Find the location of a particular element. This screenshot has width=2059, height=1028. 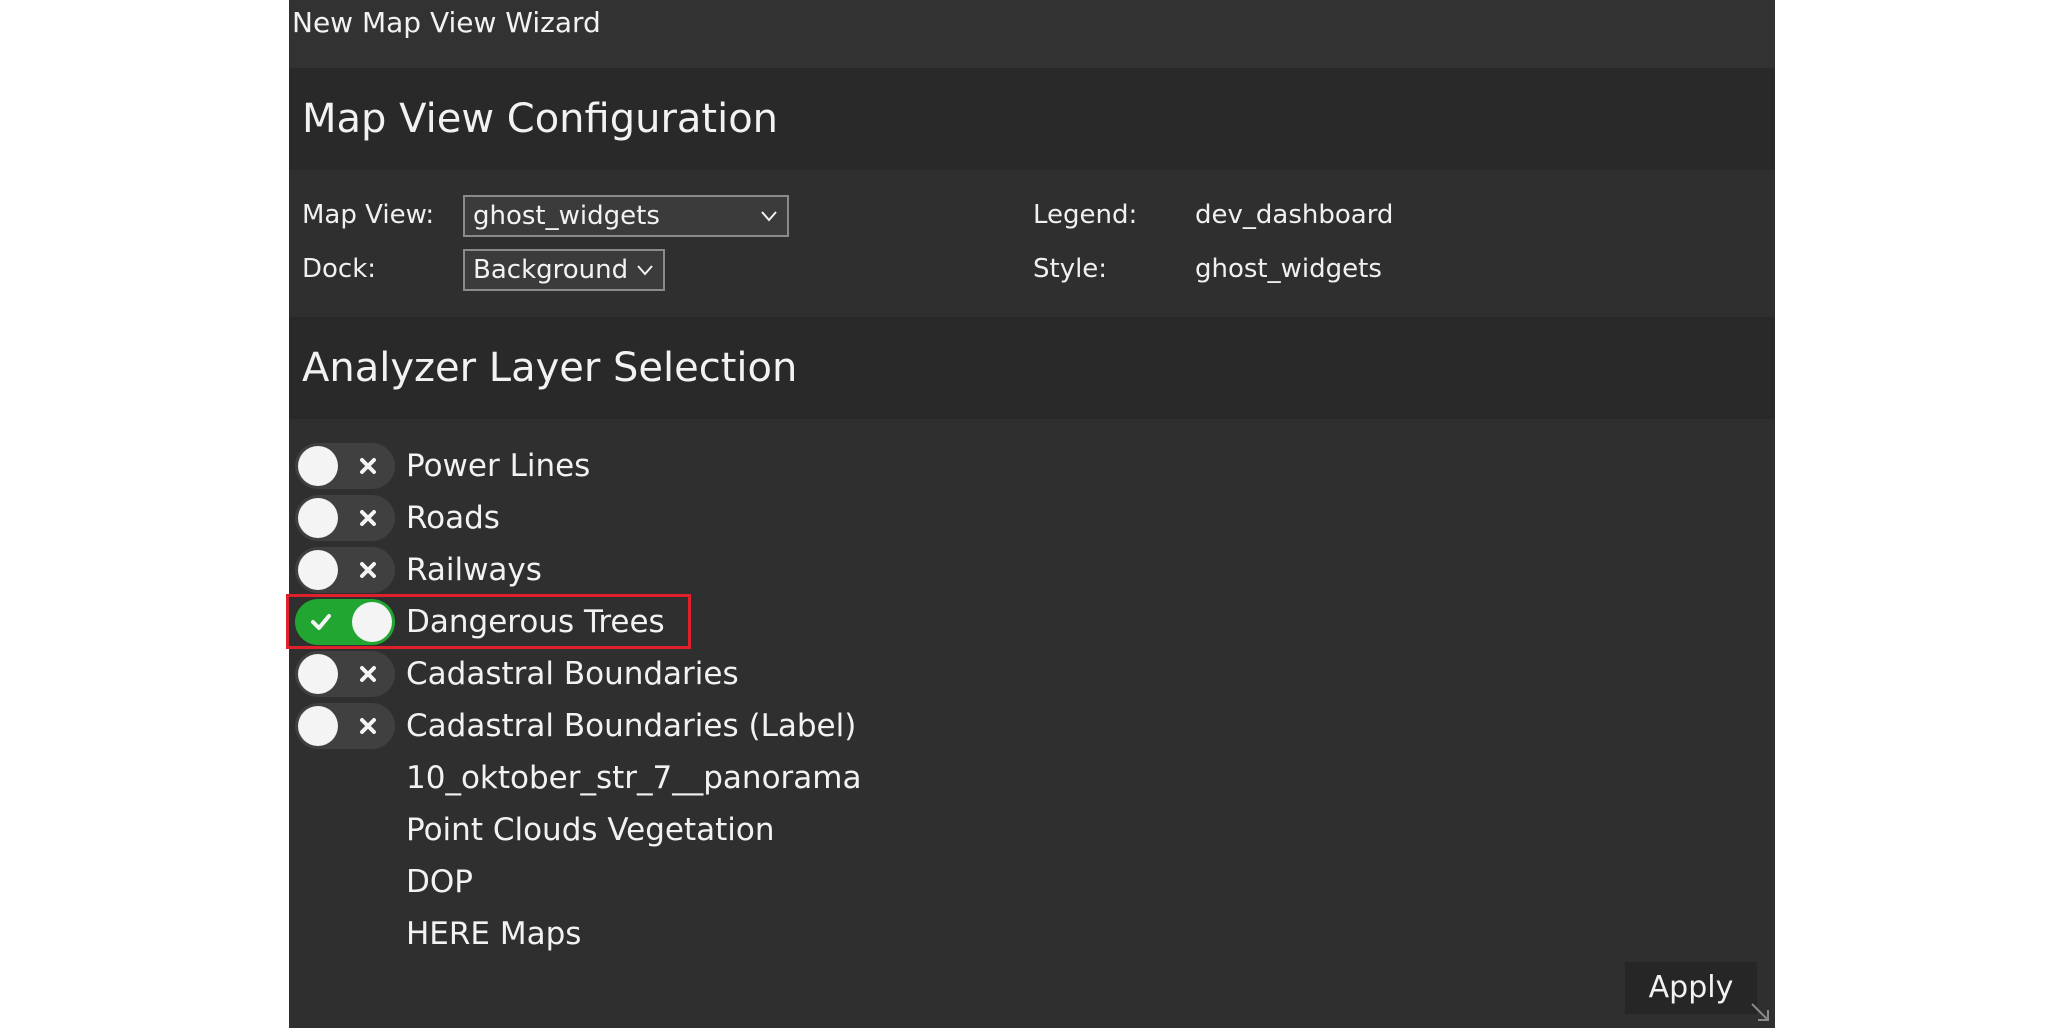

layer-label: Railways is located at coordinates (474, 570).